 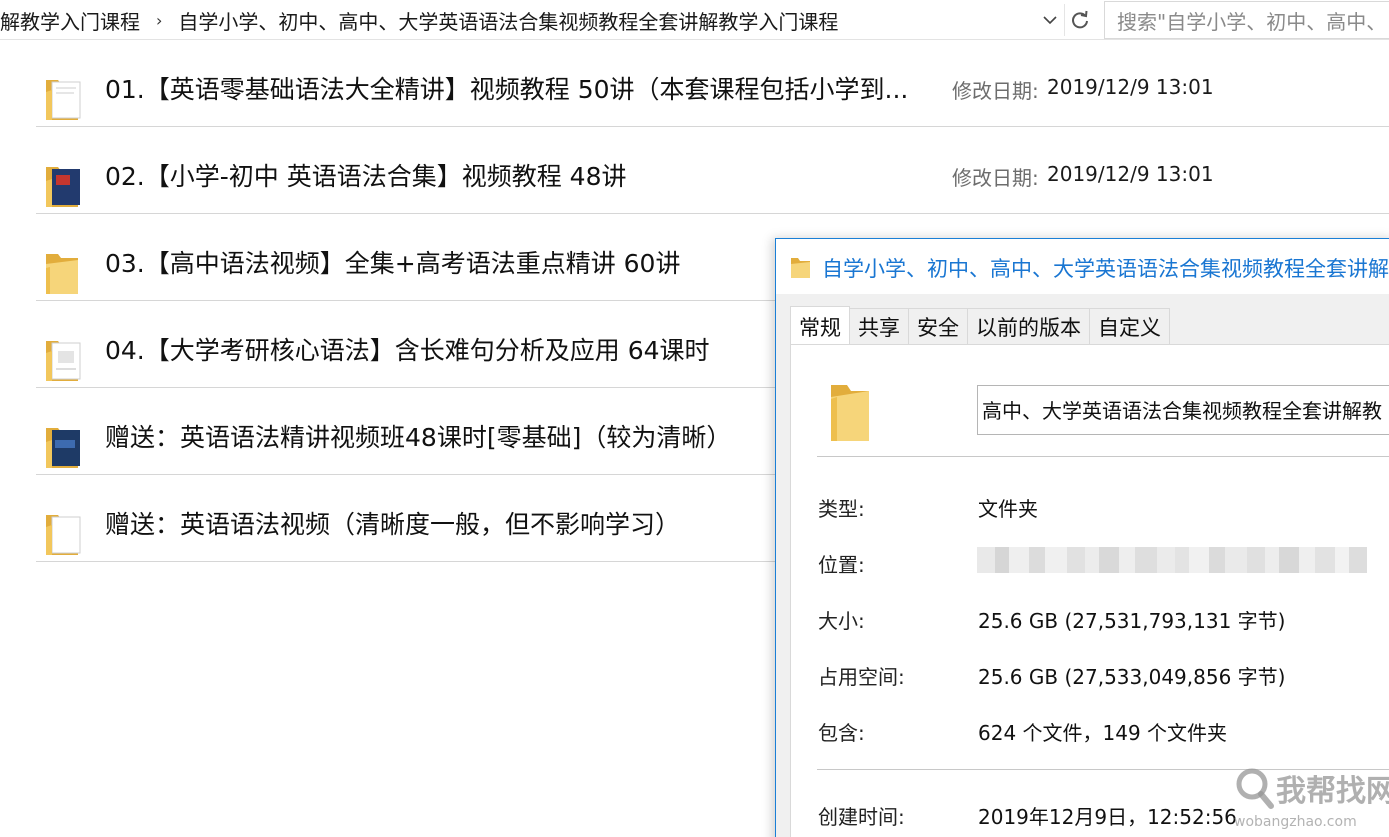 I want to click on watermark-text: 我帮找网, so click(x=1332, y=791).